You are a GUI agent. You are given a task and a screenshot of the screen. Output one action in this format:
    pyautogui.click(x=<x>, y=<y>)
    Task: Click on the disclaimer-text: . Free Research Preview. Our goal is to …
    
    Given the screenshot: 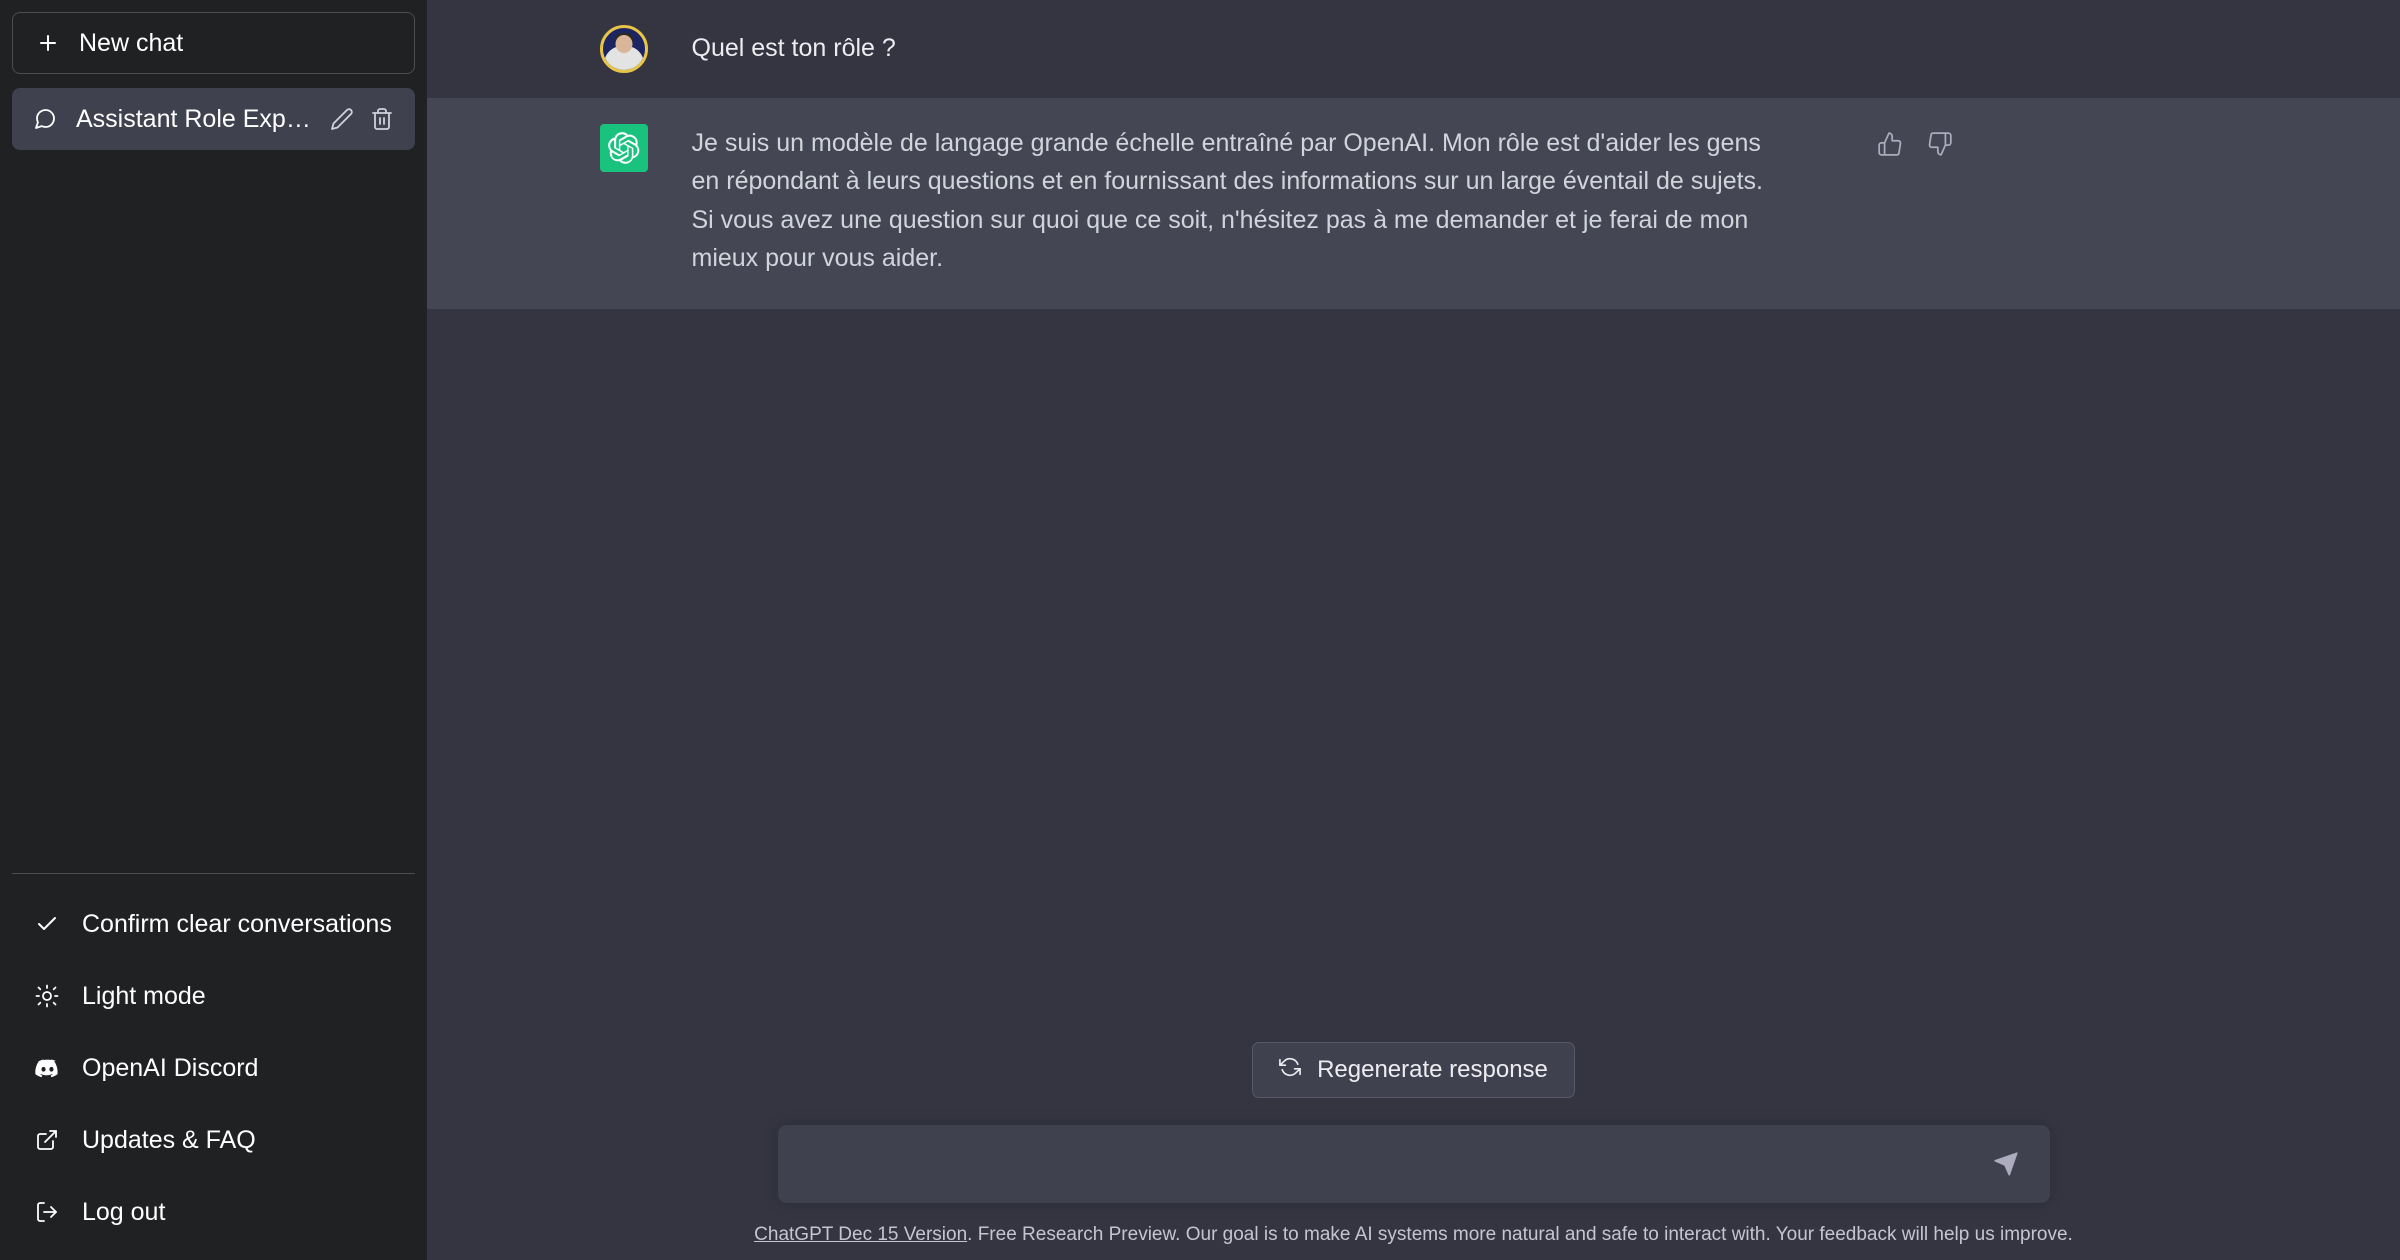 What is the action you would take?
    pyautogui.click(x=1520, y=1234)
    